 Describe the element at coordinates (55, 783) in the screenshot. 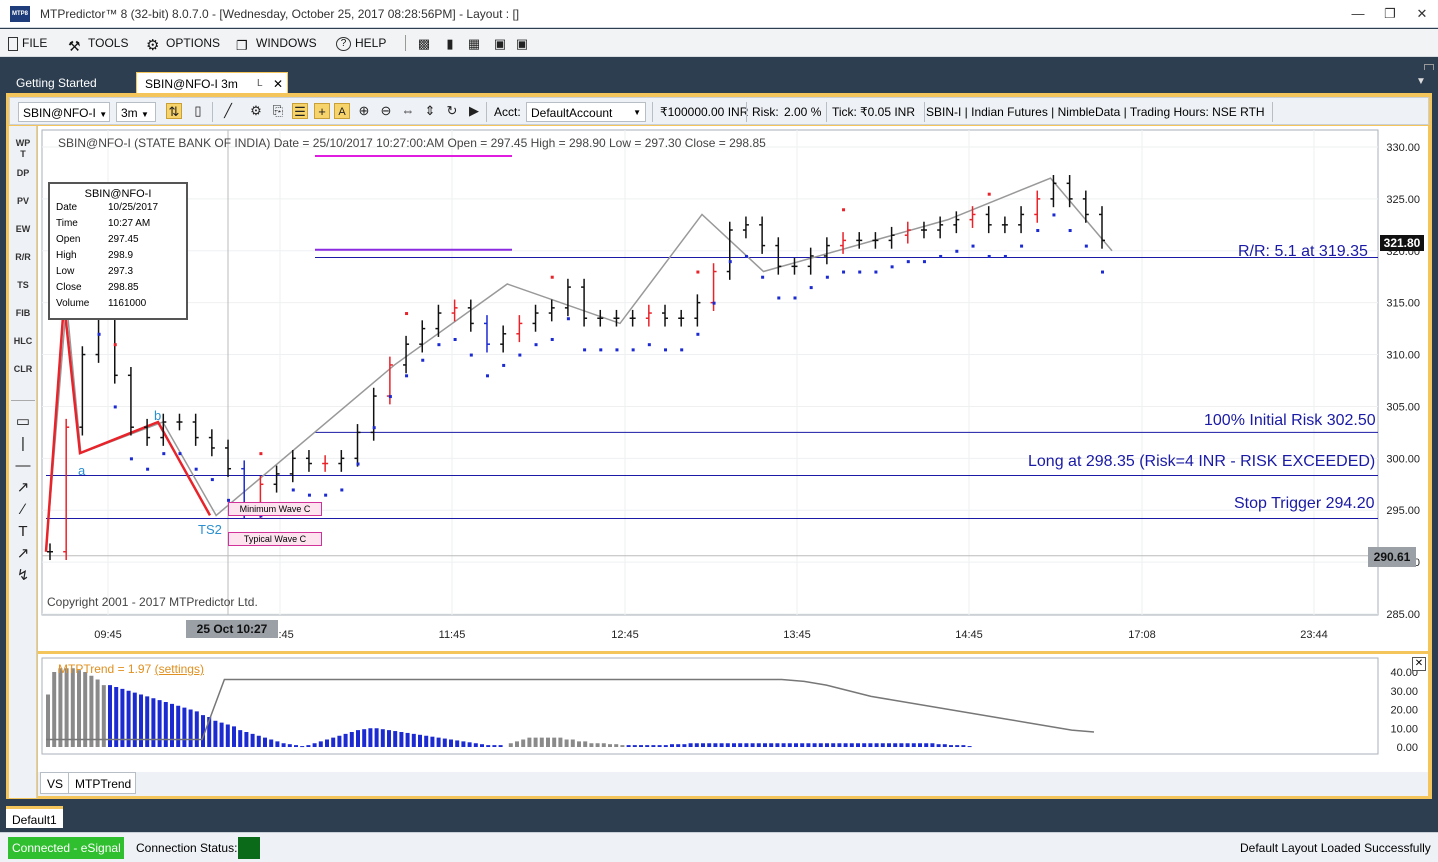

I see `tab-vs: VS` at that location.